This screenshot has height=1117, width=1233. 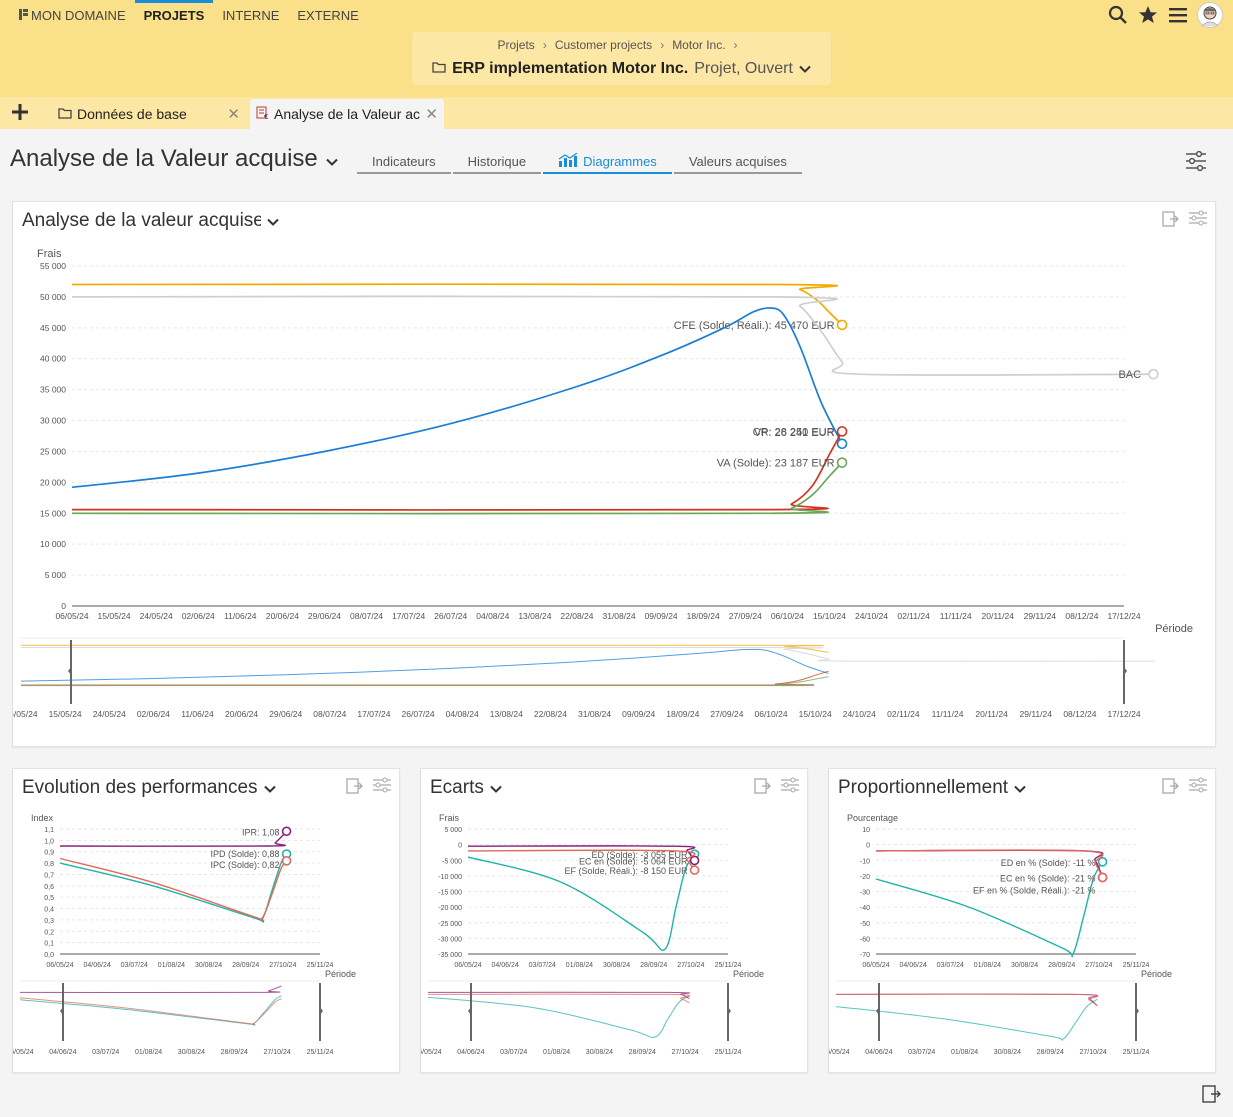 I want to click on tab-label: Indicateurs, so click(x=404, y=161).